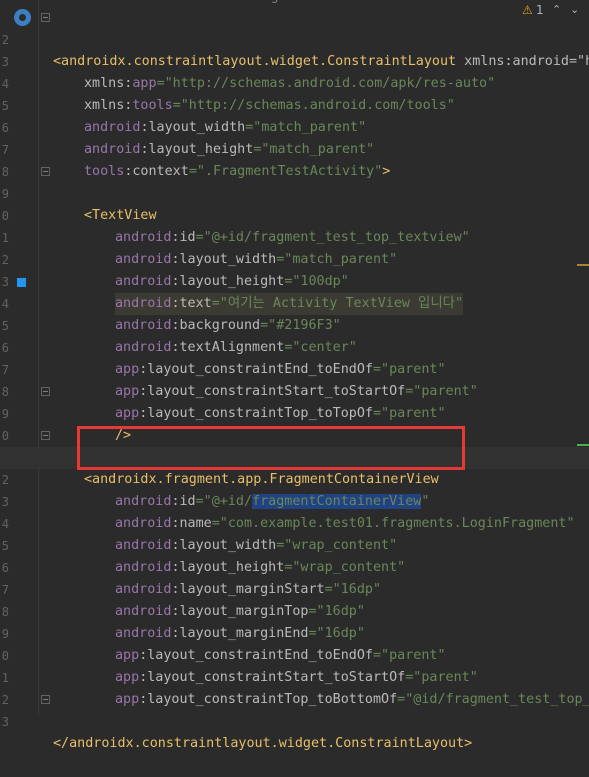 Image resolution: width=589 pixels, height=777 pixels. What do you see at coordinates (294, 258) in the screenshot?
I see `code-line: 2 android:layout_height="100dp"` at bounding box center [294, 258].